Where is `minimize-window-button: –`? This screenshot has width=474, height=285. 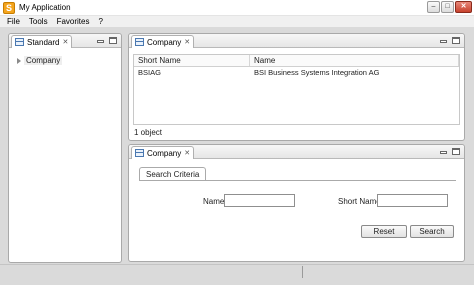
minimize-window-button: – is located at coordinates (433, 7).